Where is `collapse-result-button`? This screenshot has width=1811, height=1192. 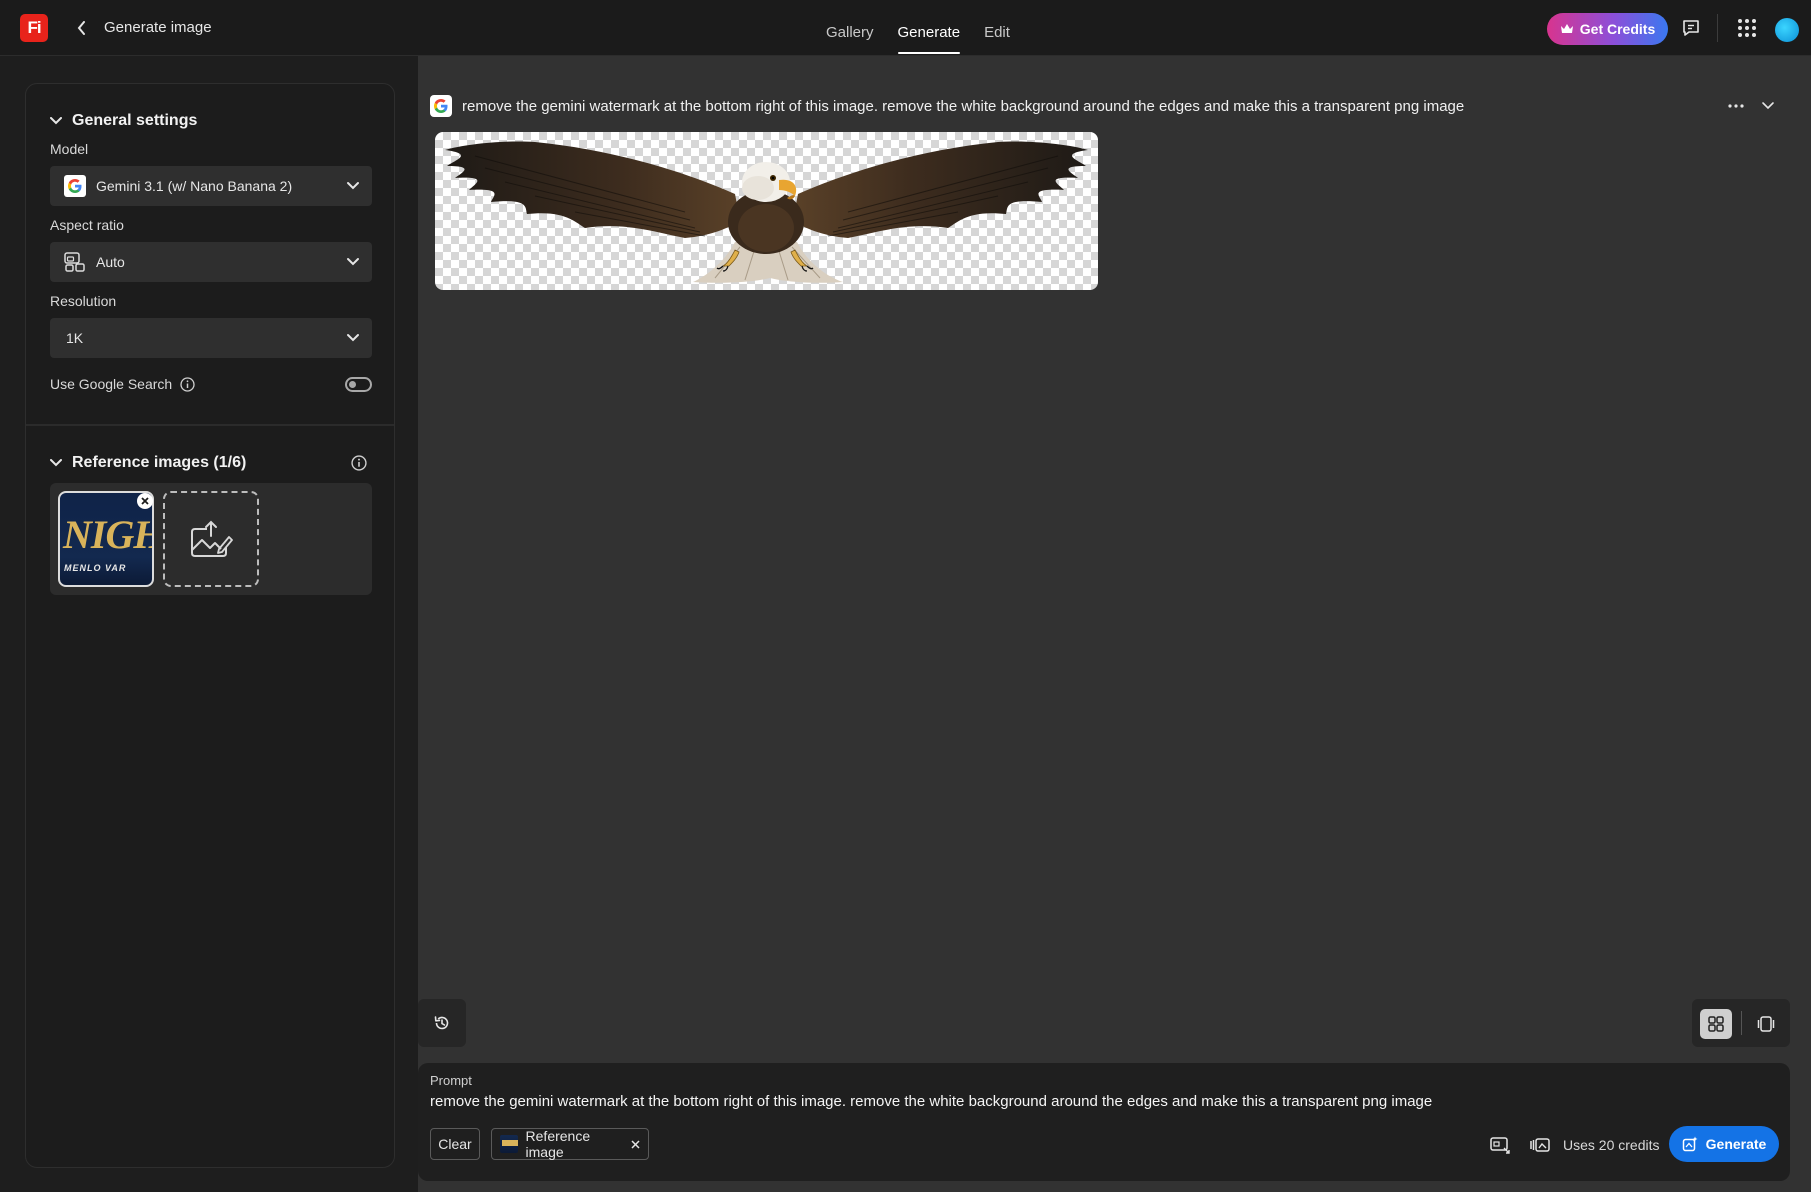 collapse-result-button is located at coordinates (1768, 106).